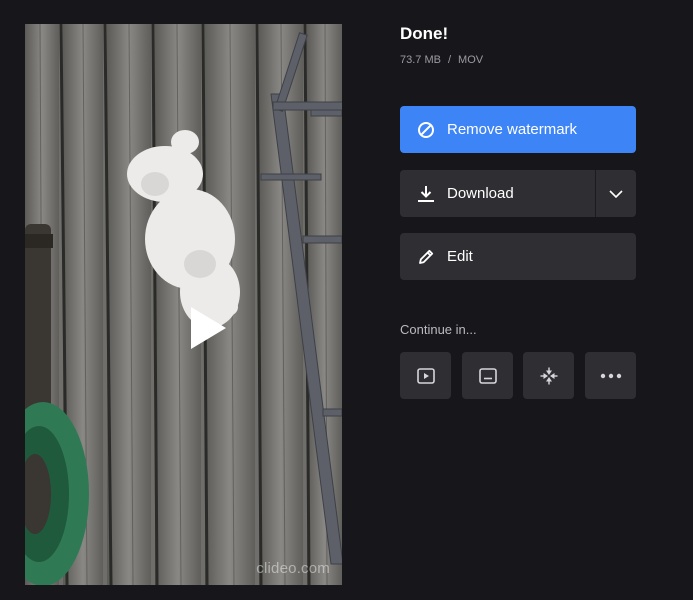  I want to click on continue-more-button, so click(610, 375).